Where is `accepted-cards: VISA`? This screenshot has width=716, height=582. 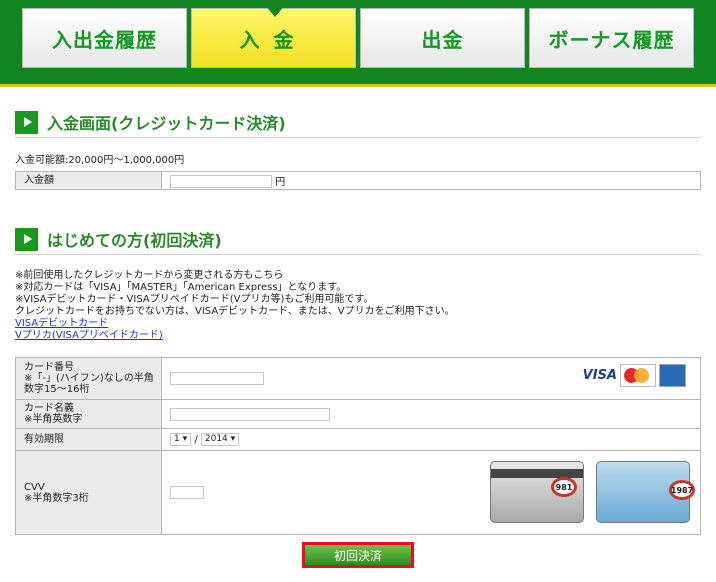 accepted-cards: VISA is located at coordinates (634, 375).